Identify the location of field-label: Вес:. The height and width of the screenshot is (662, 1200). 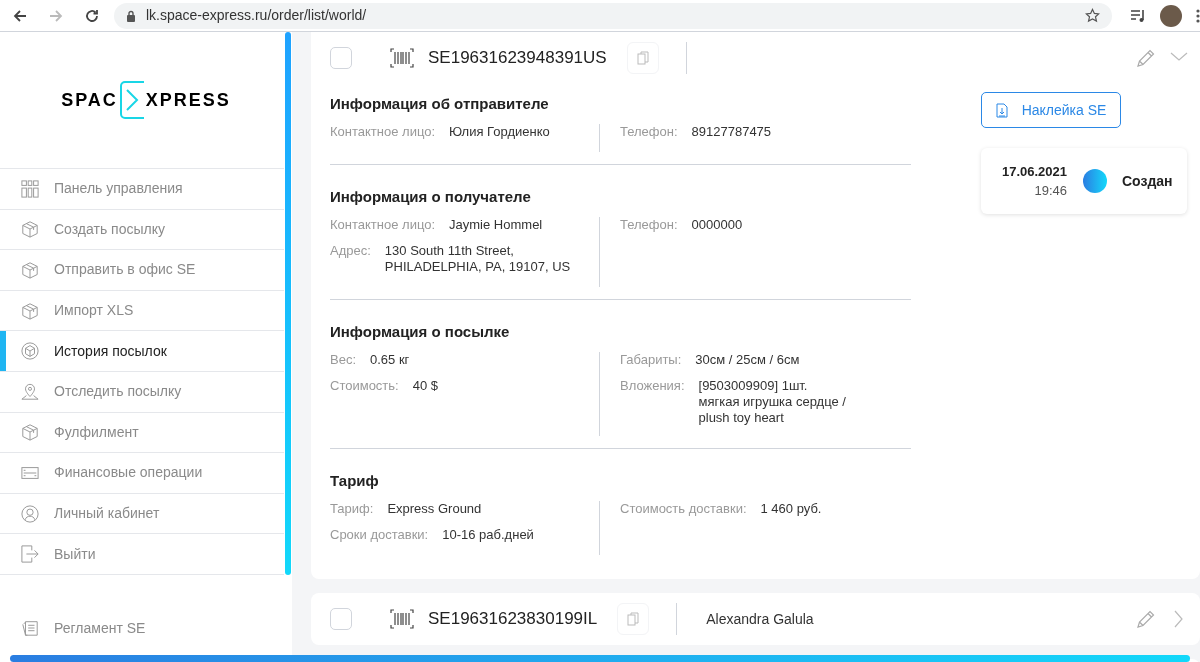
(343, 360).